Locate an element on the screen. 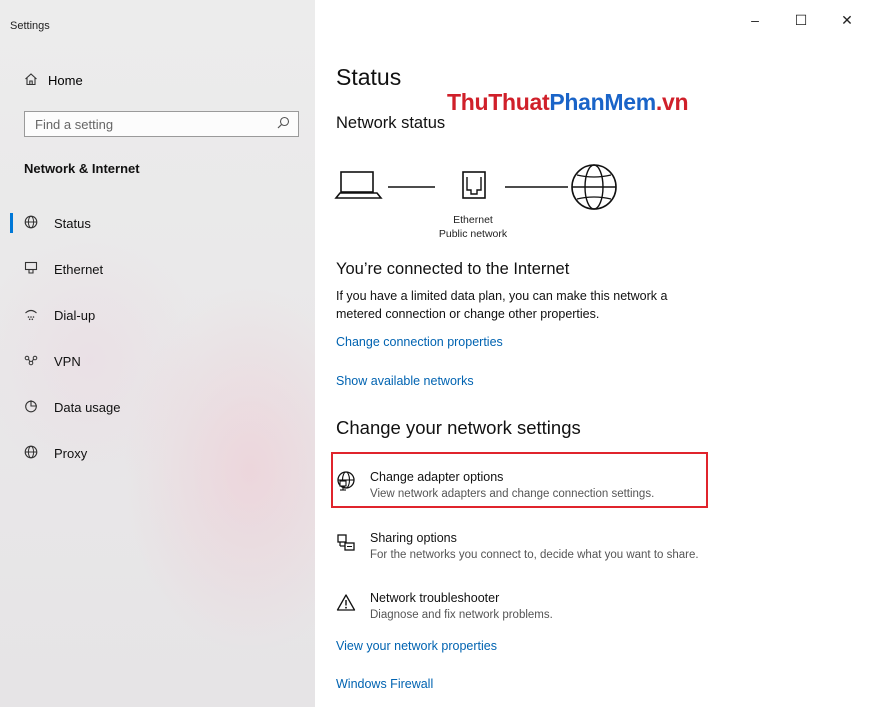 This screenshot has width=870, height=707. sidebar-item-ethernet: Ethernet is located at coordinates (157, 269).